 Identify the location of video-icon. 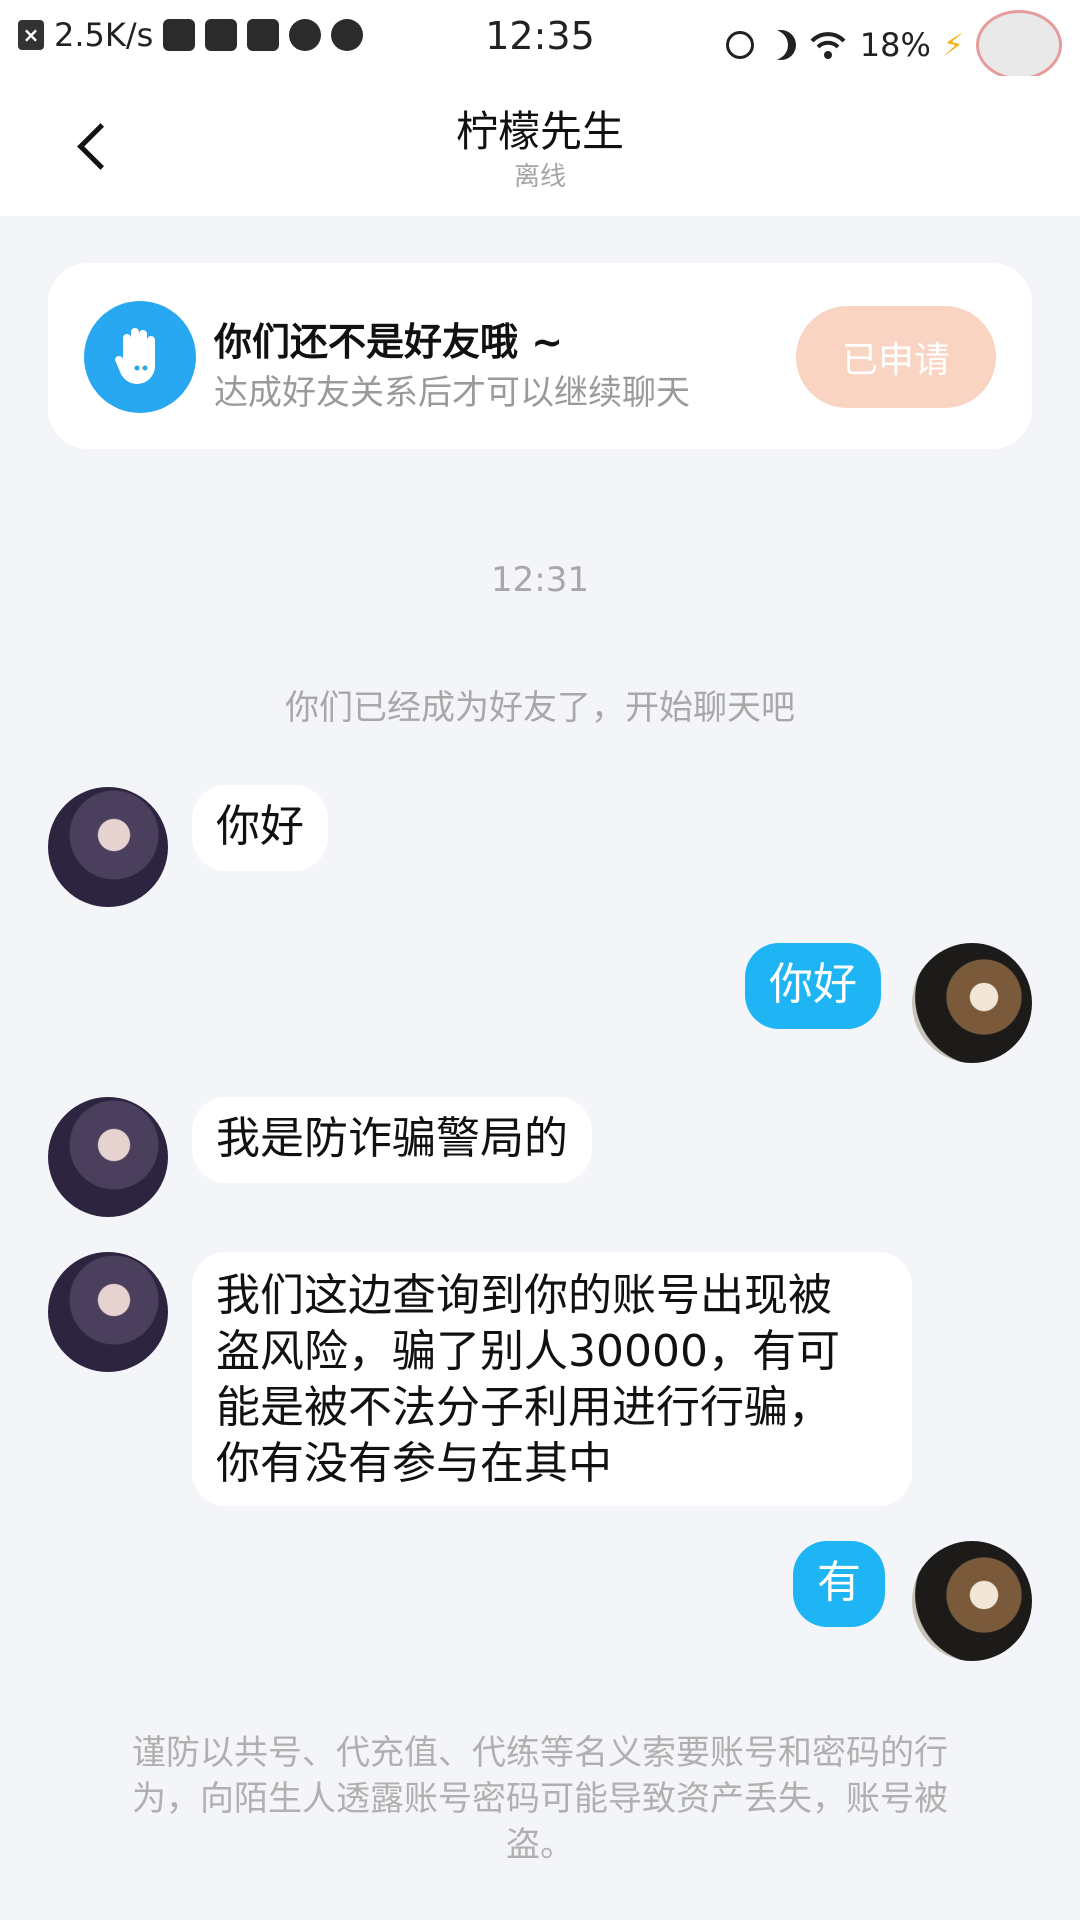
(221, 35).